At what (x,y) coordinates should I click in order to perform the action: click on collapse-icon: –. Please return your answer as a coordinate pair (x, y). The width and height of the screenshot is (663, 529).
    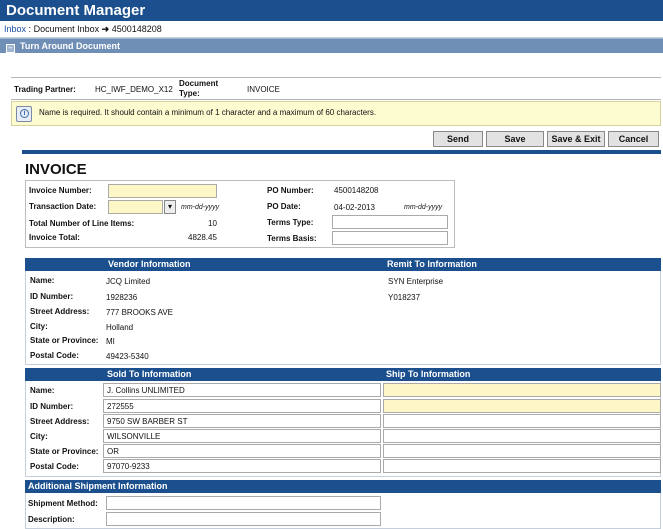
    Looking at the image, I should click on (10, 48).